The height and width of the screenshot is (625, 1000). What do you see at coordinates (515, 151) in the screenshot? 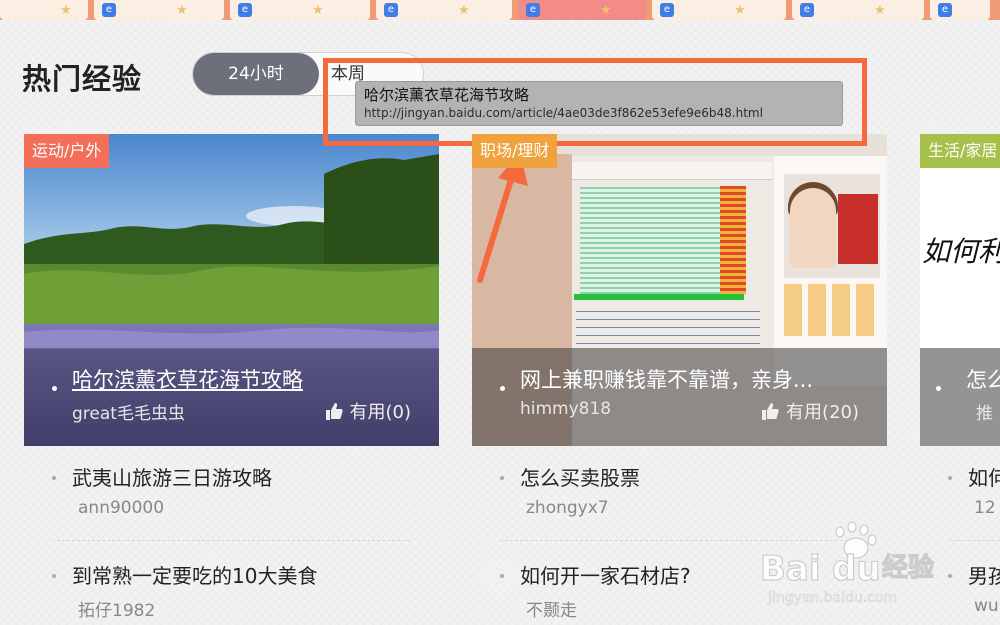
I see `category-badge: 职场/理财` at bounding box center [515, 151].